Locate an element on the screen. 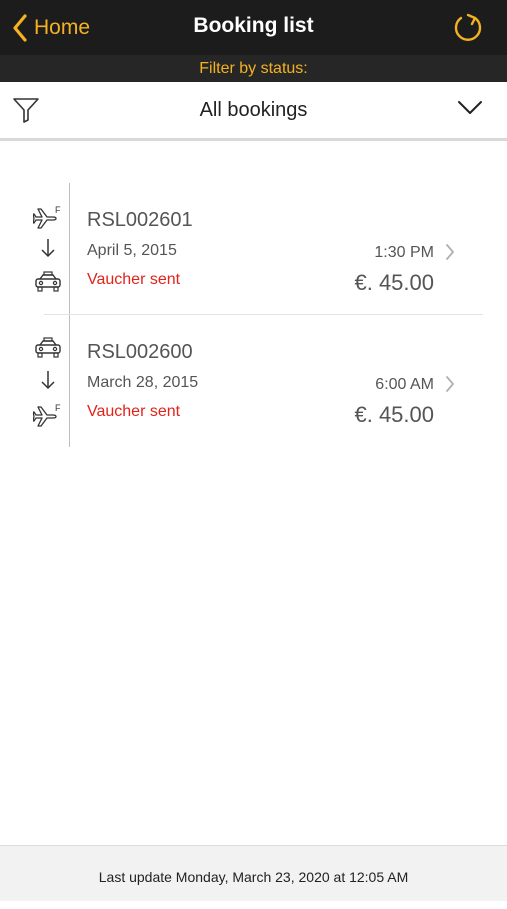 This screenshot has height=909, width=507. booking-time: 6:00 AM is located at coordinates (404, 384).